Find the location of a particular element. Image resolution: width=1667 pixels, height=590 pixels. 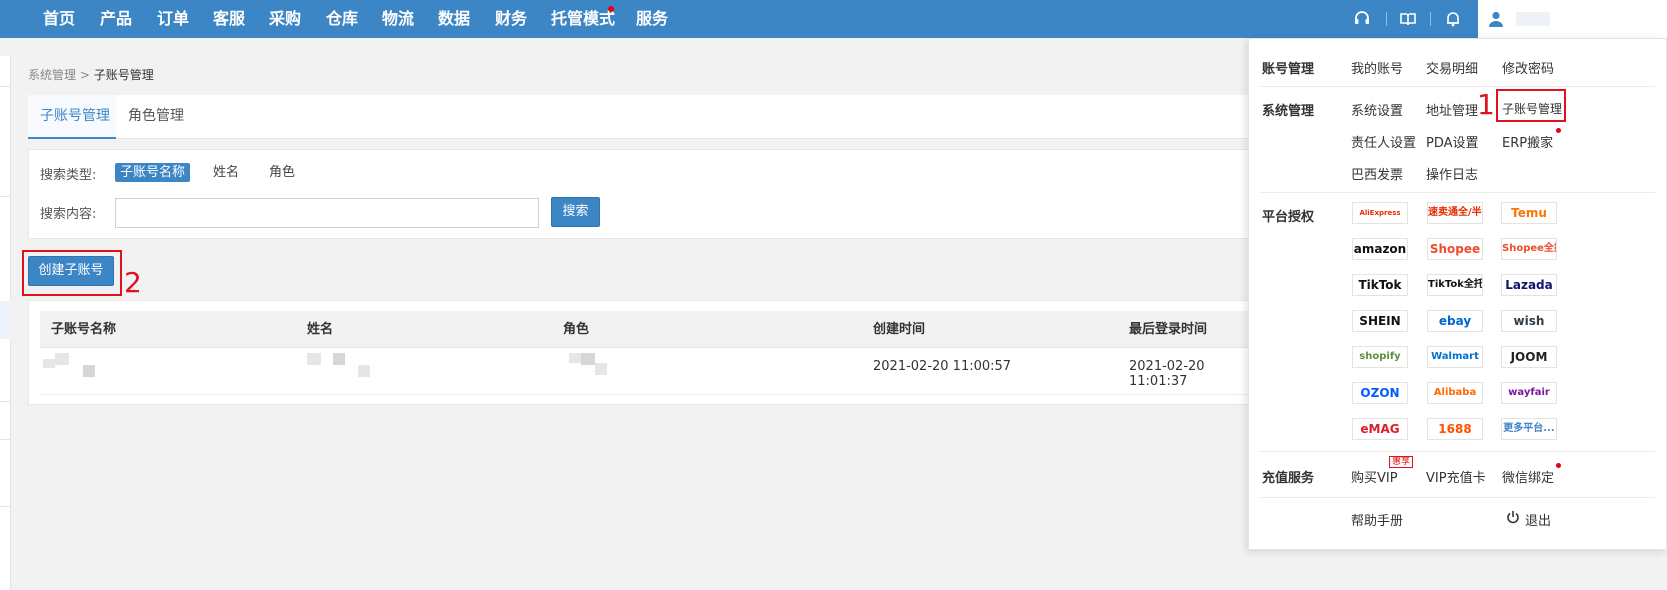

section-recharge-services: 充值服务 is located at coordinates (1288, 478).